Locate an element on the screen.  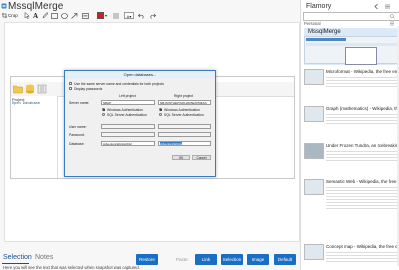
right-sql-auth-label: SQL Server Authentication is located at coordinates (184, 114).